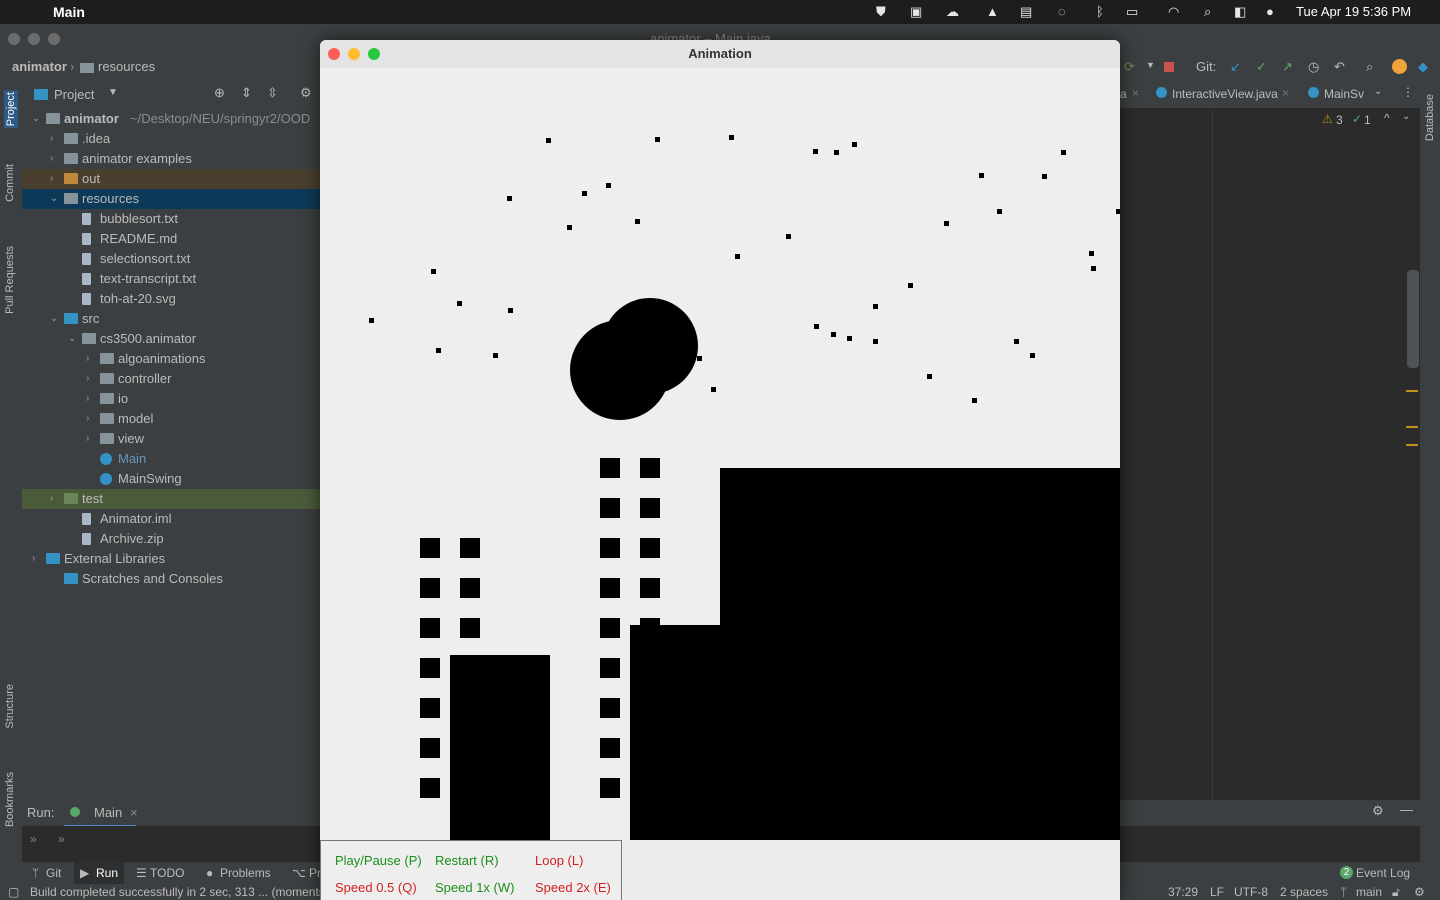 The height and width of the screenshot is (900, 1440). What do you see at coordinates (53, 873) in the screenshot?
I see `git-tool-tab: Git` at bounding box center [53, 873].